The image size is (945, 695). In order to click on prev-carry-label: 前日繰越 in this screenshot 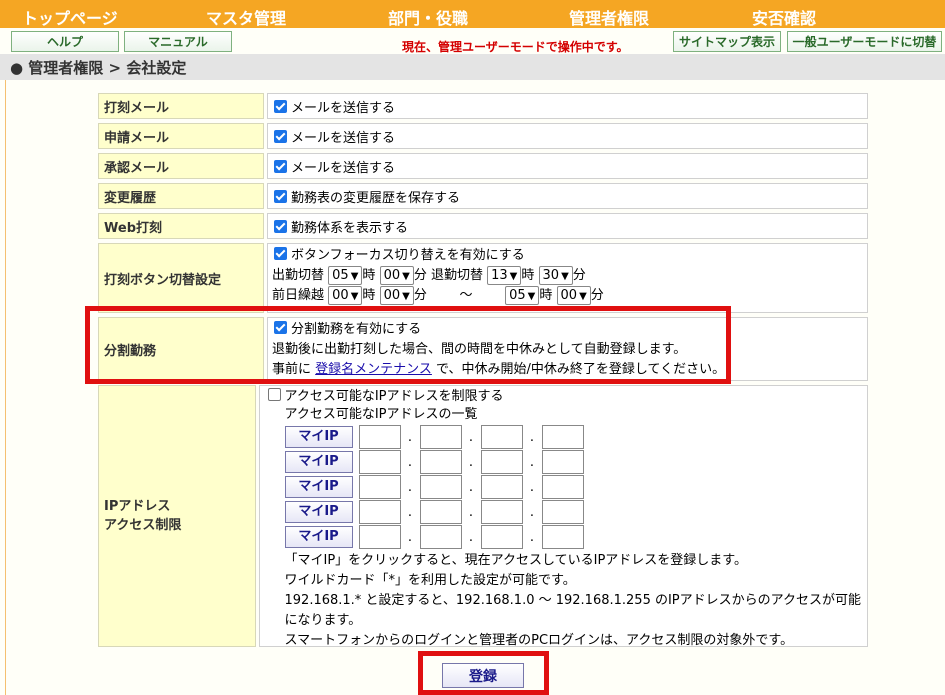, I will do `click(298, 295)`.